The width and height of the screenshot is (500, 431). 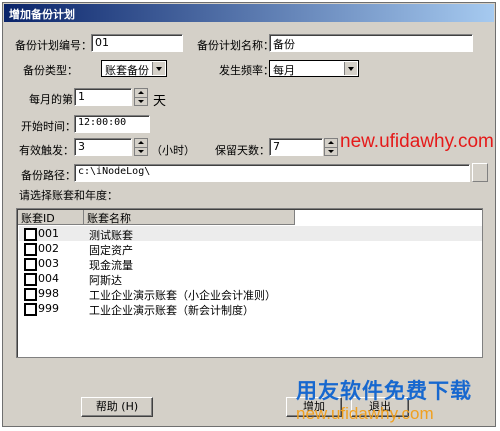 I want to click on watermark-url: new.ufidawhy.com, so click(x=417, y=141).